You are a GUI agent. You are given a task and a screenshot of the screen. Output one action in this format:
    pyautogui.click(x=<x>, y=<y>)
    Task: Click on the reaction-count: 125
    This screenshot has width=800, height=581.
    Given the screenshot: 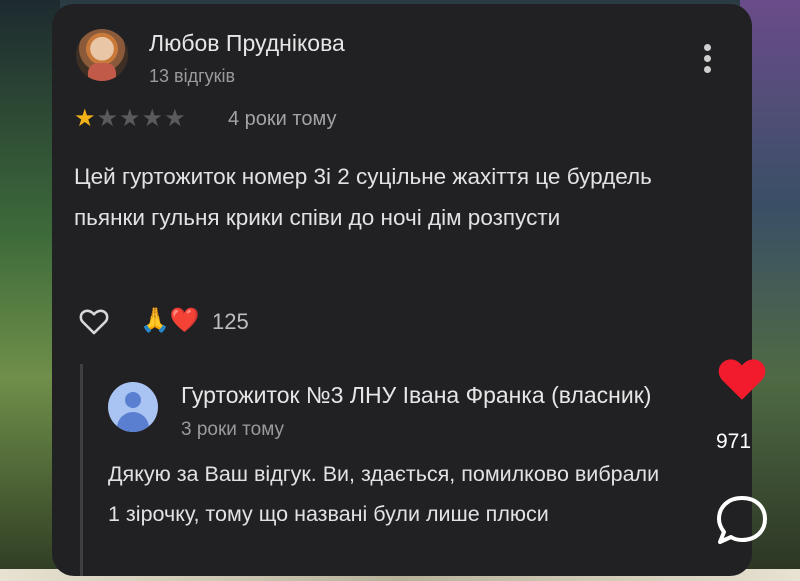 What is the action you would take?
    pyautogui.click(x=230, y=321)
    